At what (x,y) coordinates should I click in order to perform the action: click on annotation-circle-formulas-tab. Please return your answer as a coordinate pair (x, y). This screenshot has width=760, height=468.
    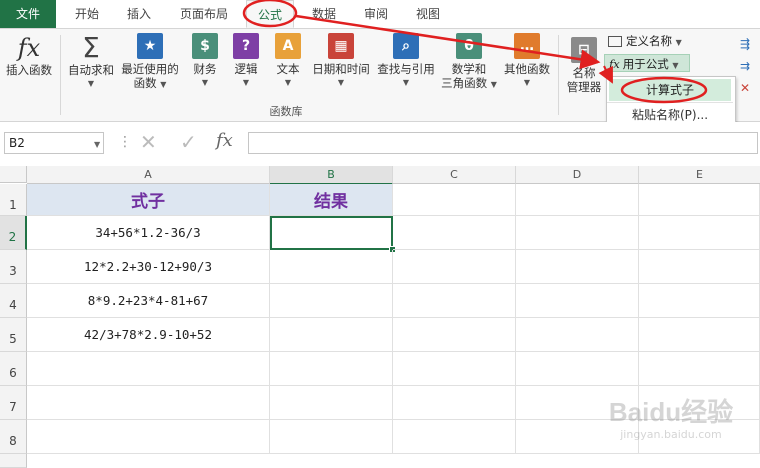
    Looking at the image, I should click on (270, 14).